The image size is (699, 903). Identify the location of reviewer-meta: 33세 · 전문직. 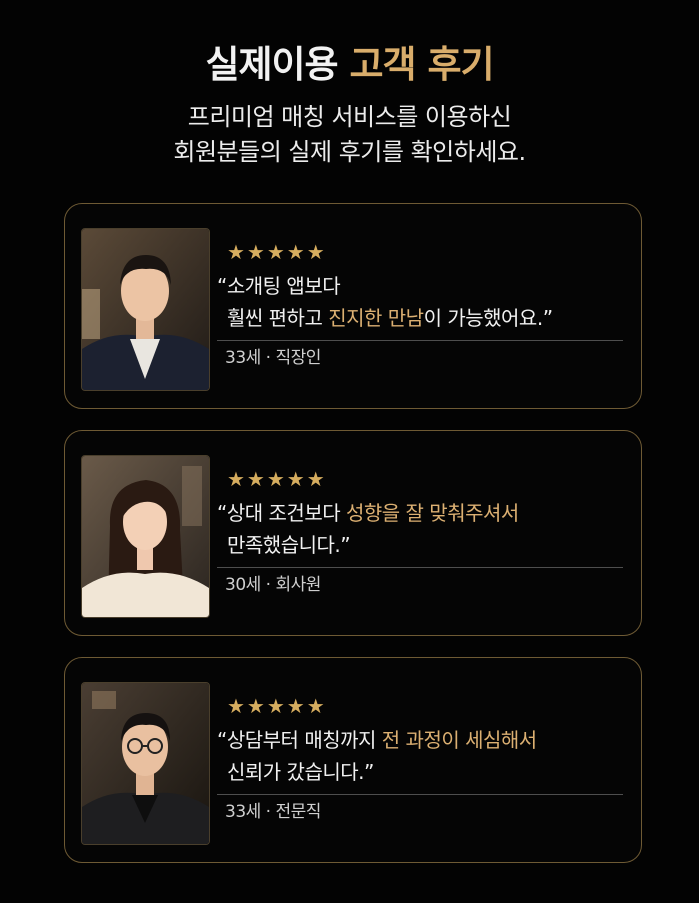
(273, 812).